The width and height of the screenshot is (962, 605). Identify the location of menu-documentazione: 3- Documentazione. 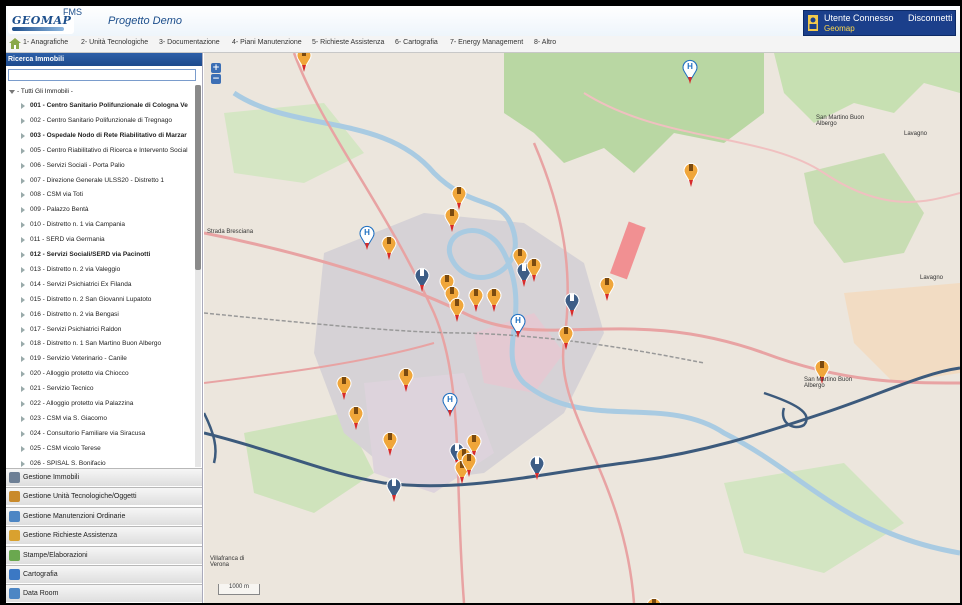
(189, 42).